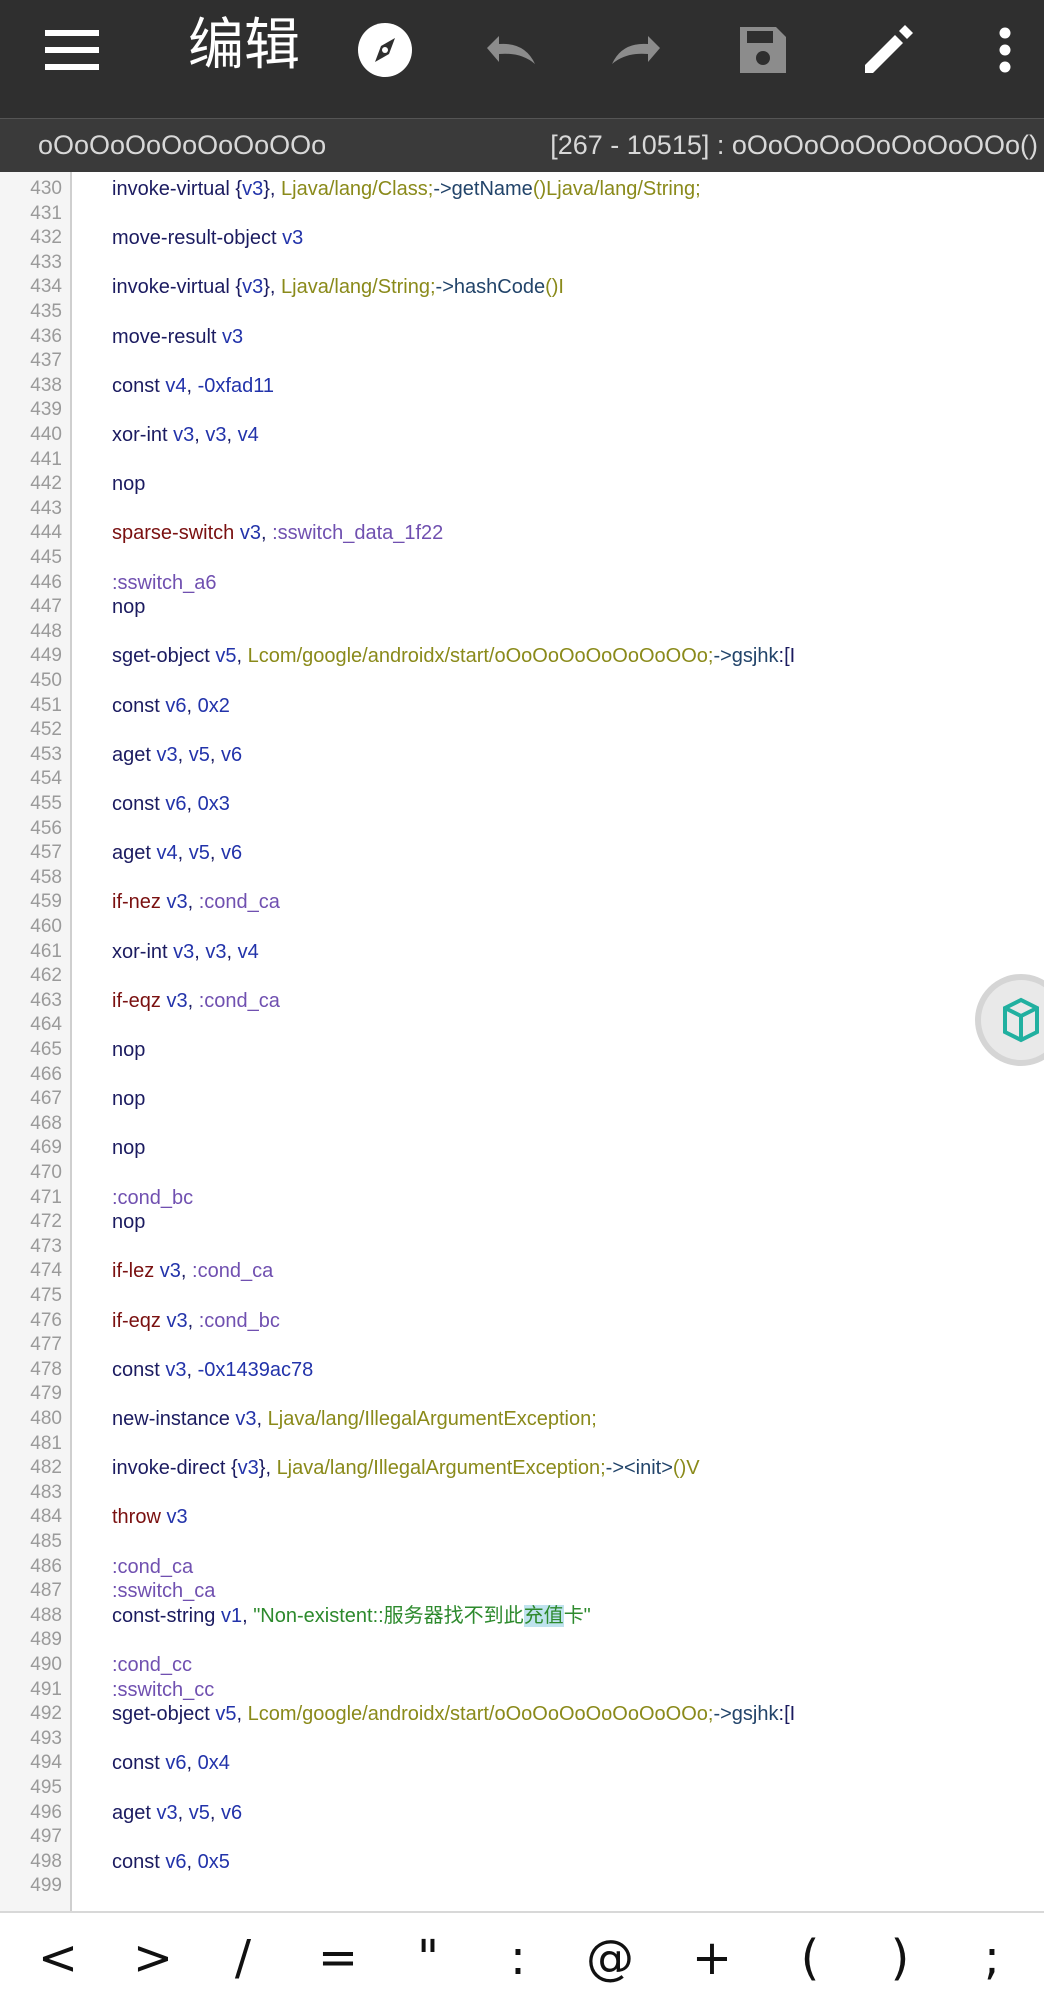  Describe the element at coordinates (522, 1050) in the screenshot. I see `code-line: 465 nop` at that location.